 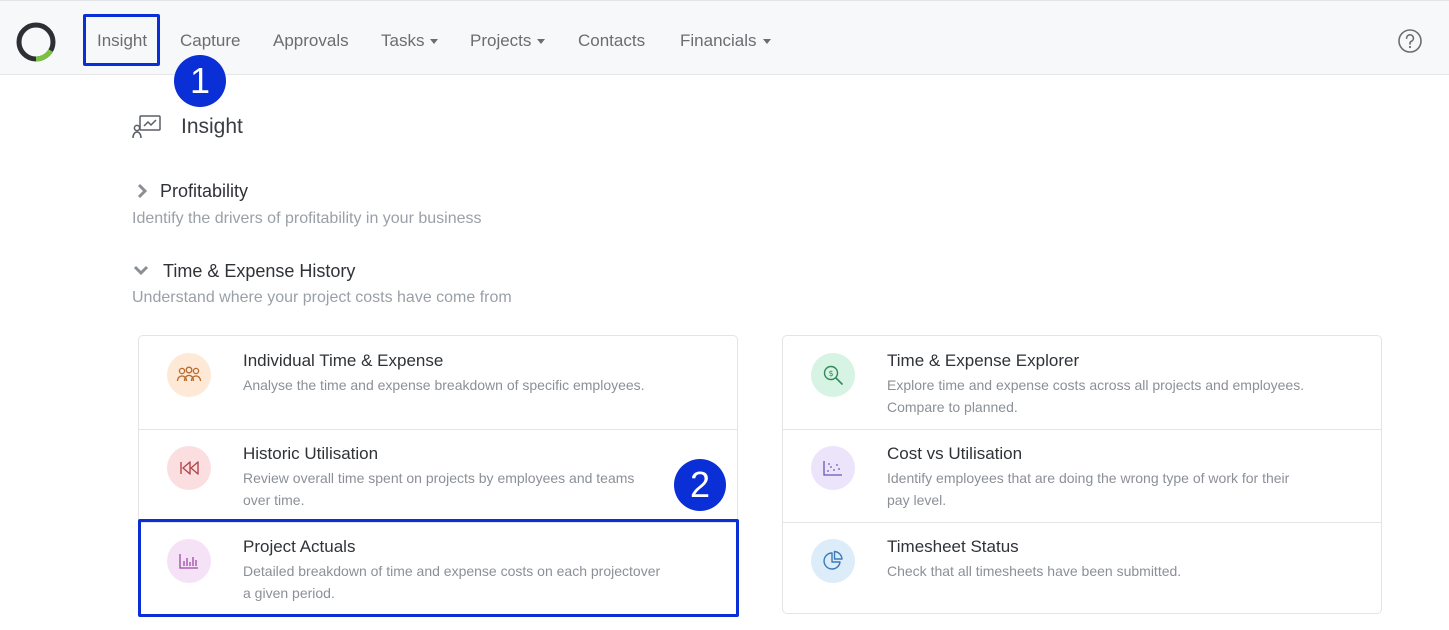 I want to click on rewind-icon, so click(x=189, y=468).